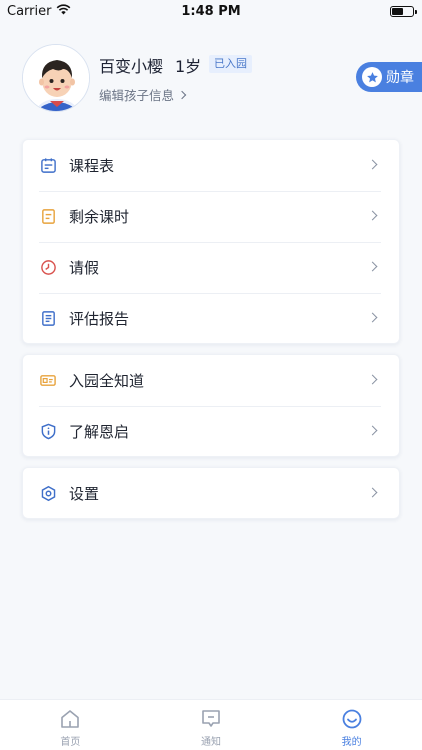 The height and width of the screenshot is (750, 422). I want to click on child-name: 百变小樱, so click(131, 66).